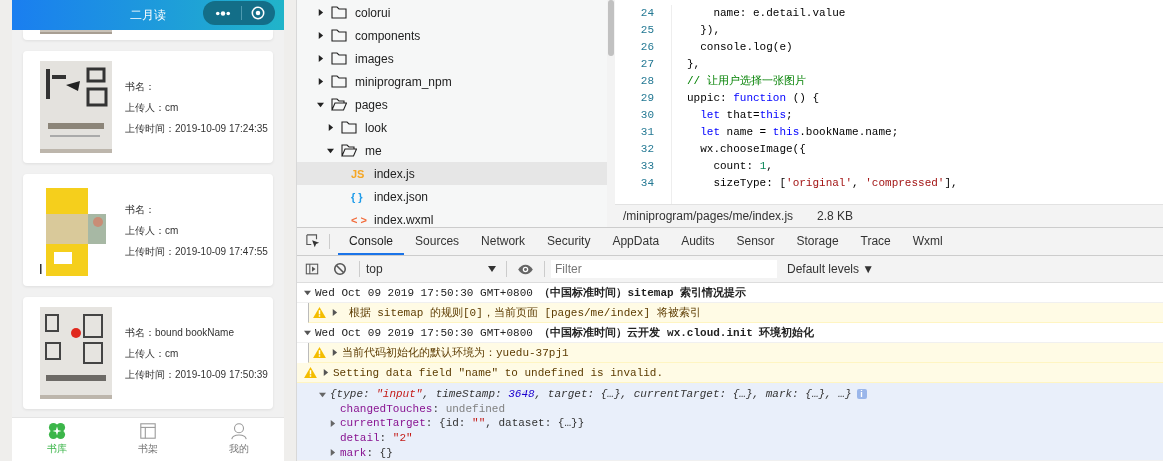 This screenshot has width=1163, height=461. Describe the element at coordinates (196, 251) in the screenshot. I see `book-info-text: 上传时间：2019-10-09 17:47:55` at that location.